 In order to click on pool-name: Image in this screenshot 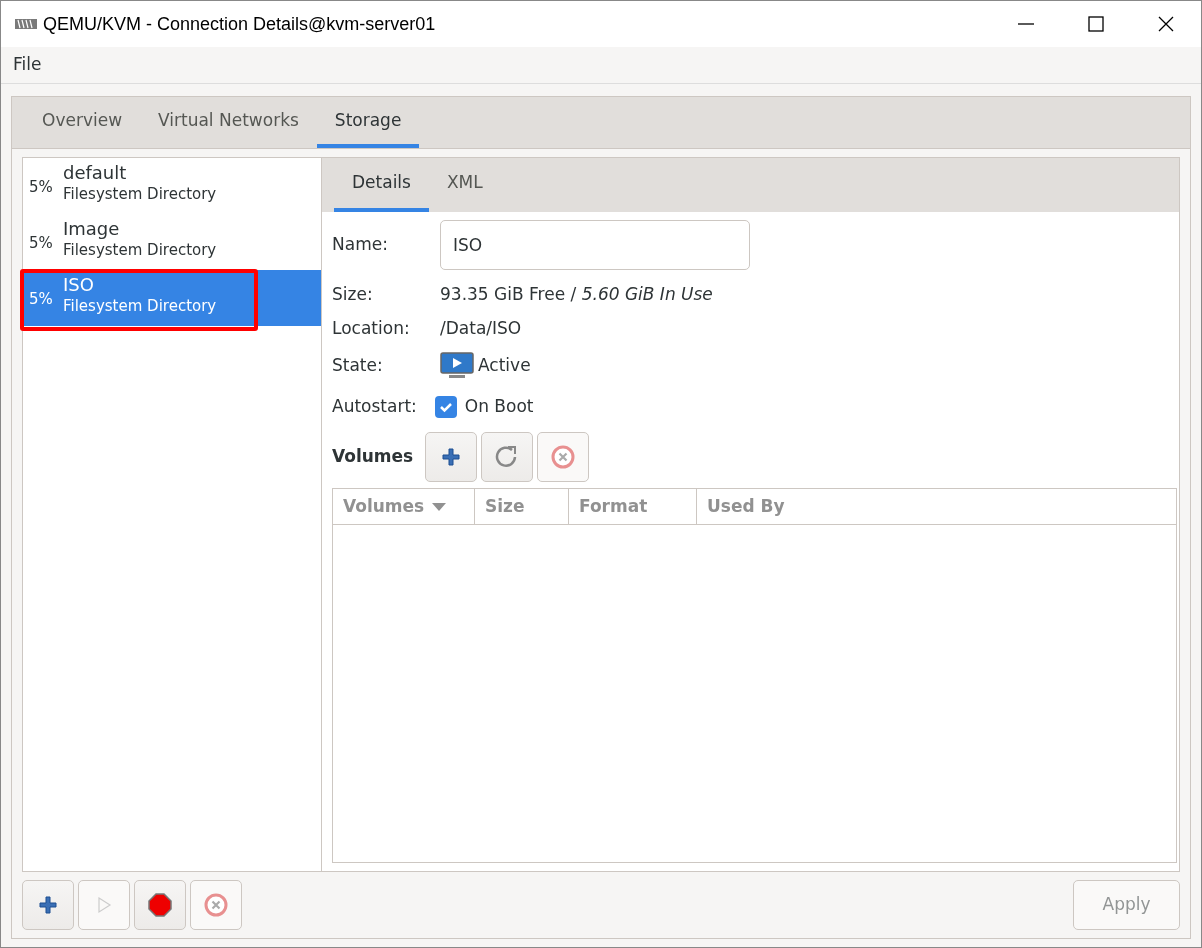, I will do `click(92, 229)`.